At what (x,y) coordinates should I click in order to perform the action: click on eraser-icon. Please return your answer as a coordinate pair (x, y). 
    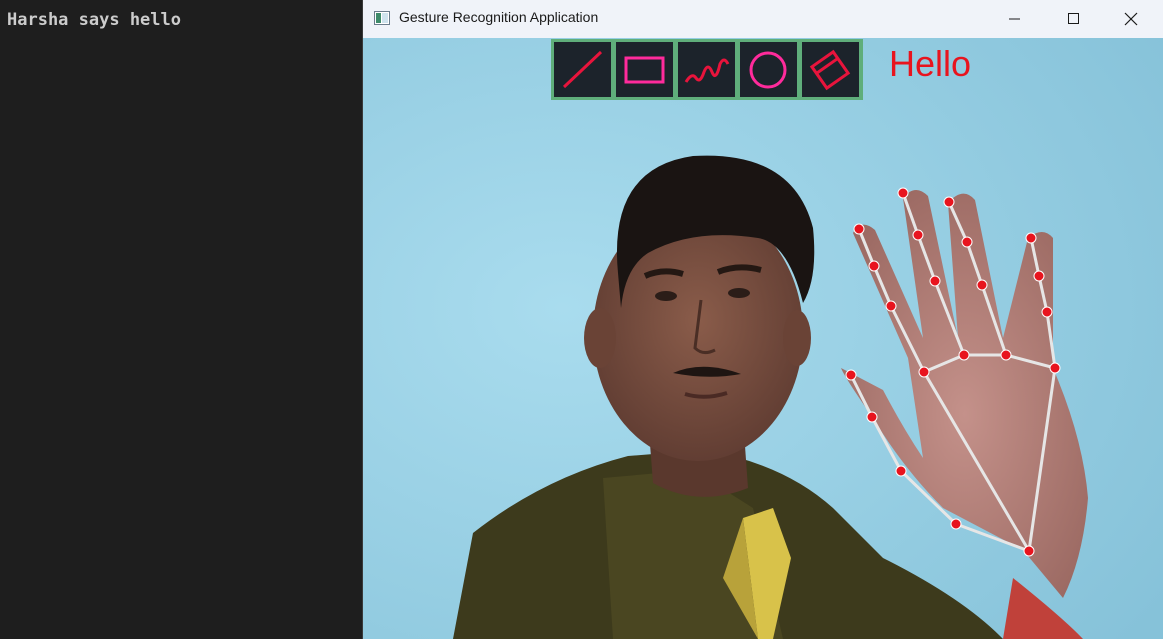
    Looking at the image, I should click on (830, 70).